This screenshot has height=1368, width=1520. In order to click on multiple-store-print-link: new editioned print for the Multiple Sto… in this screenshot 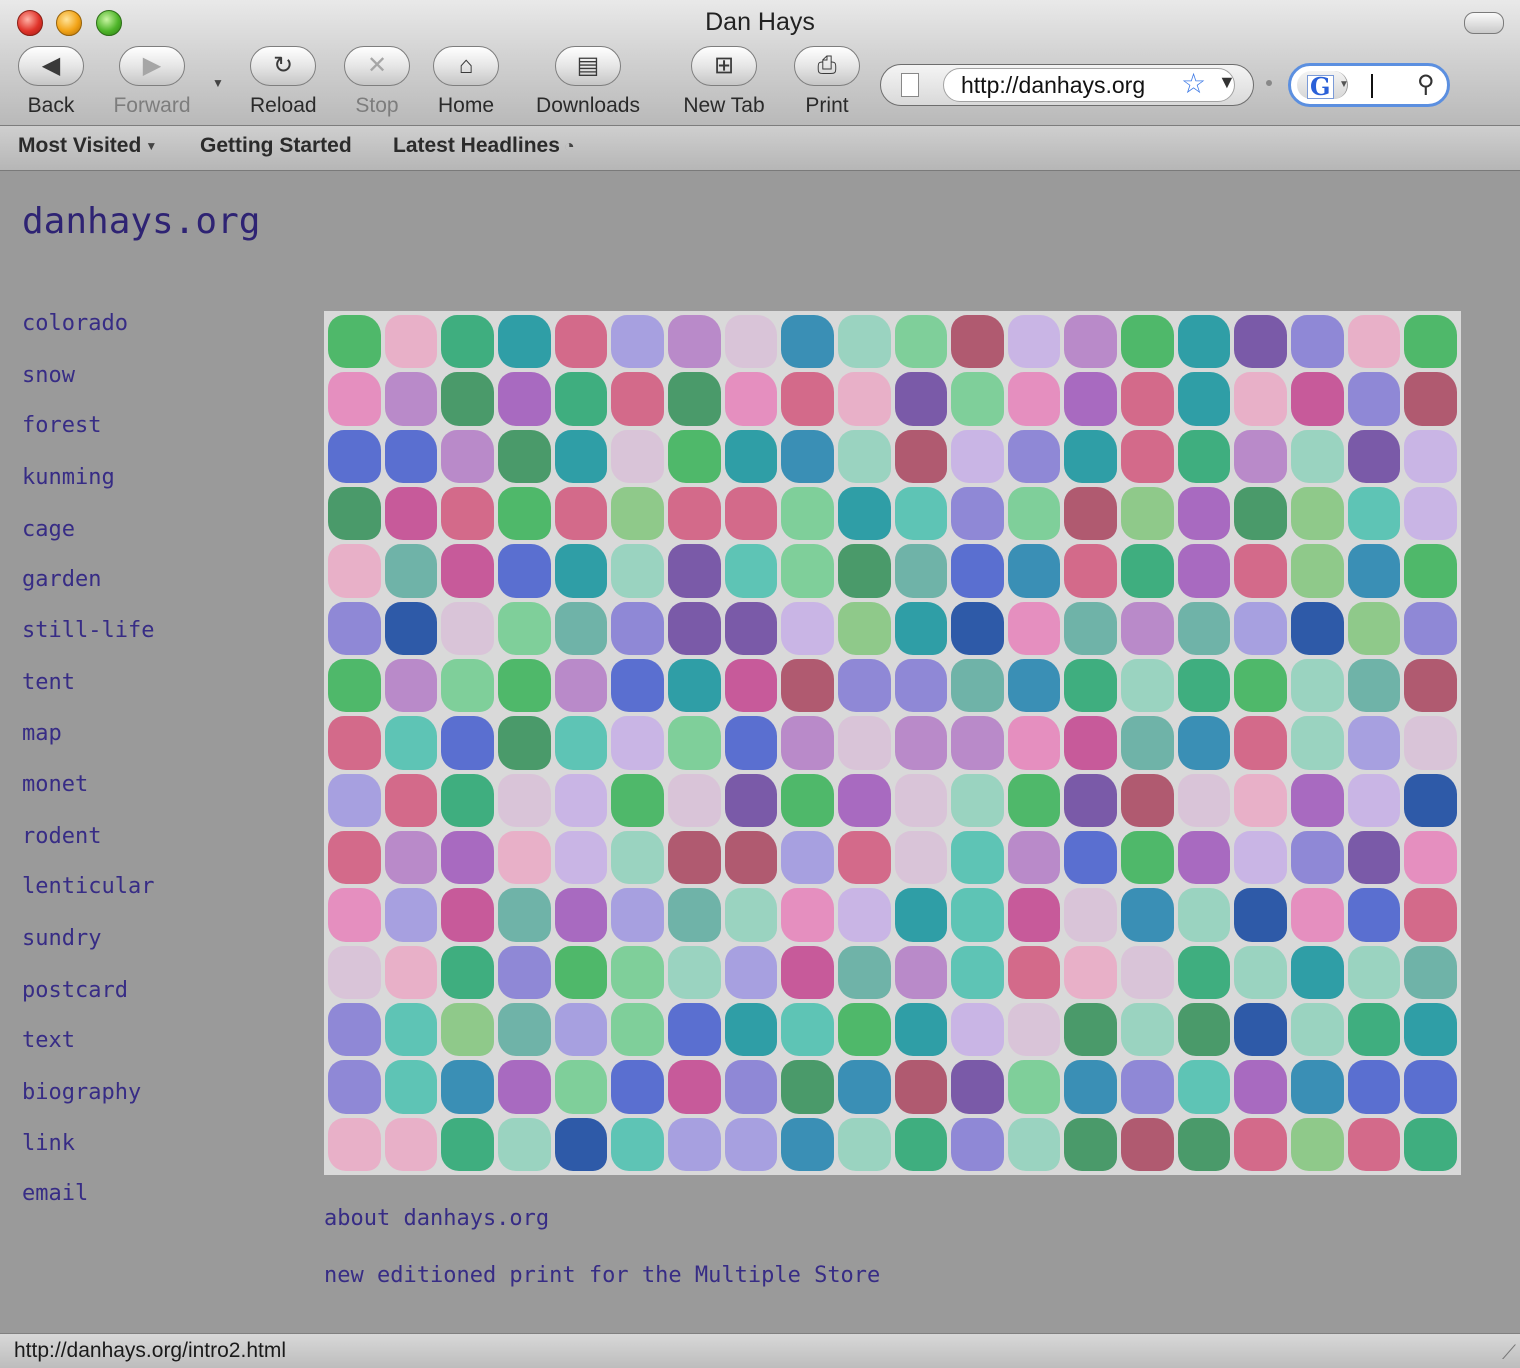, I will do `click(602, 1275)`.